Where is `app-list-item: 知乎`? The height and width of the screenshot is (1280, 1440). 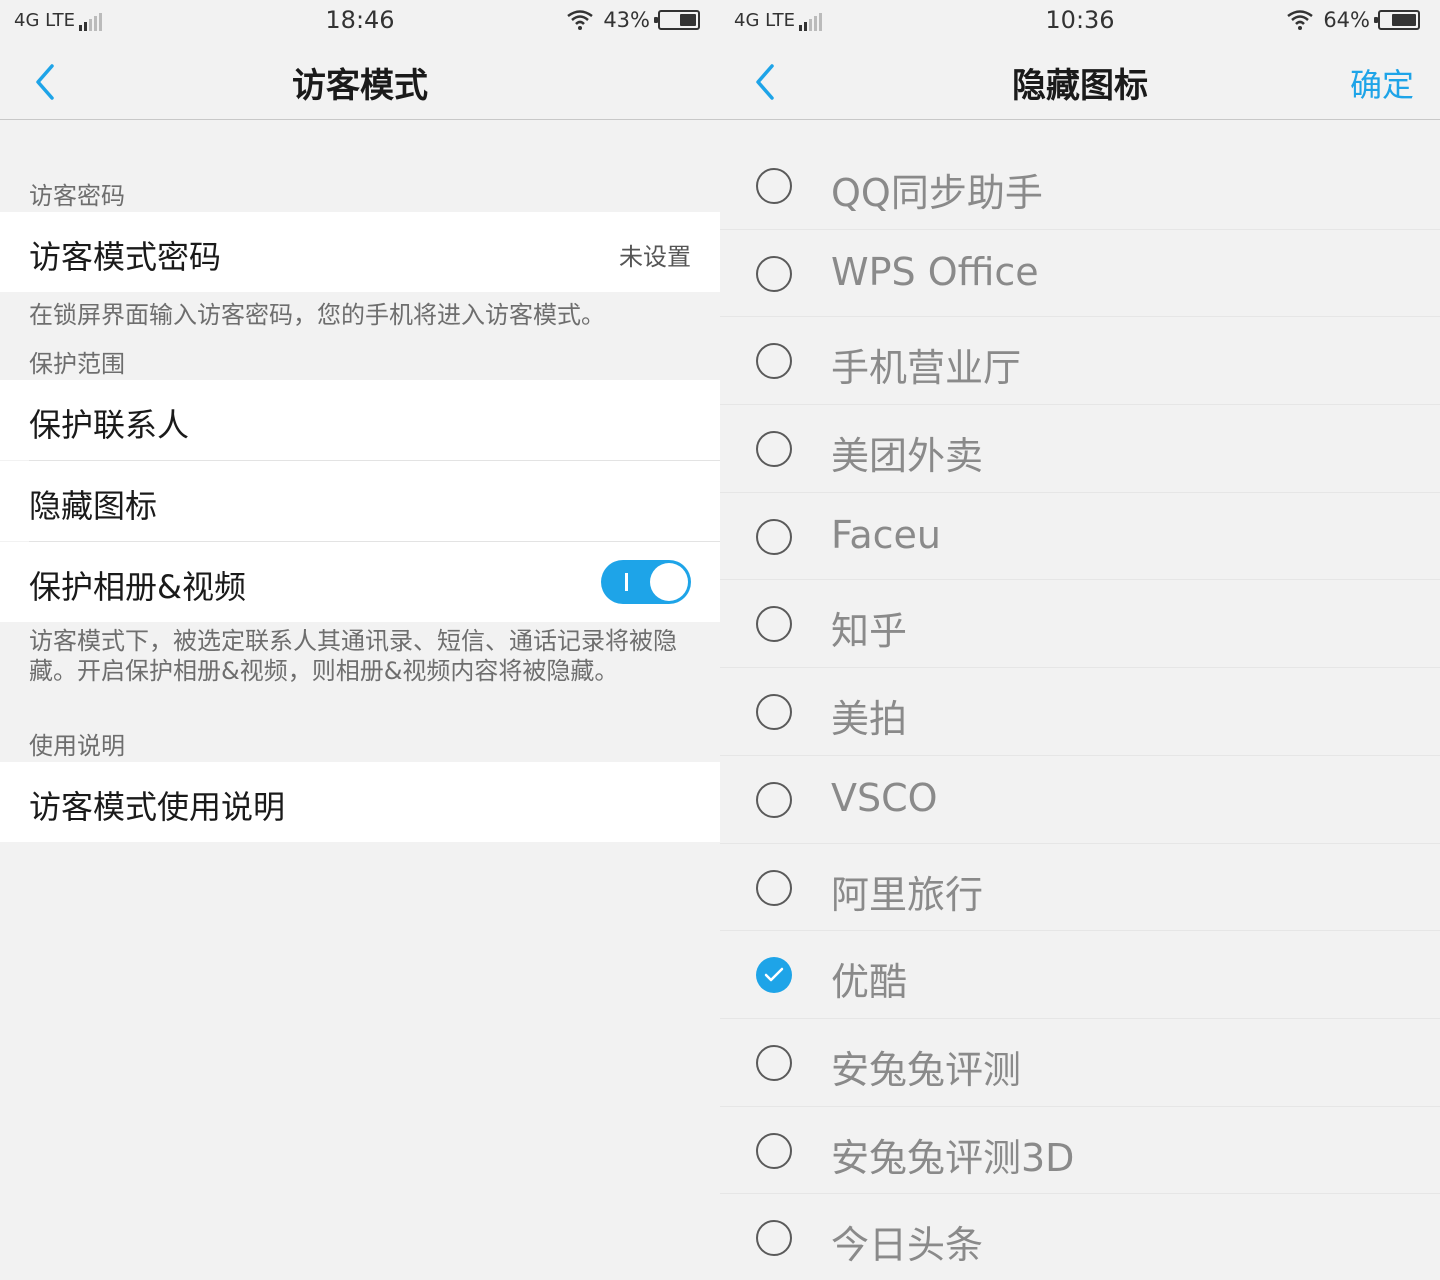
app-list-item: 知乎 is located at coordinates (1080, 624).